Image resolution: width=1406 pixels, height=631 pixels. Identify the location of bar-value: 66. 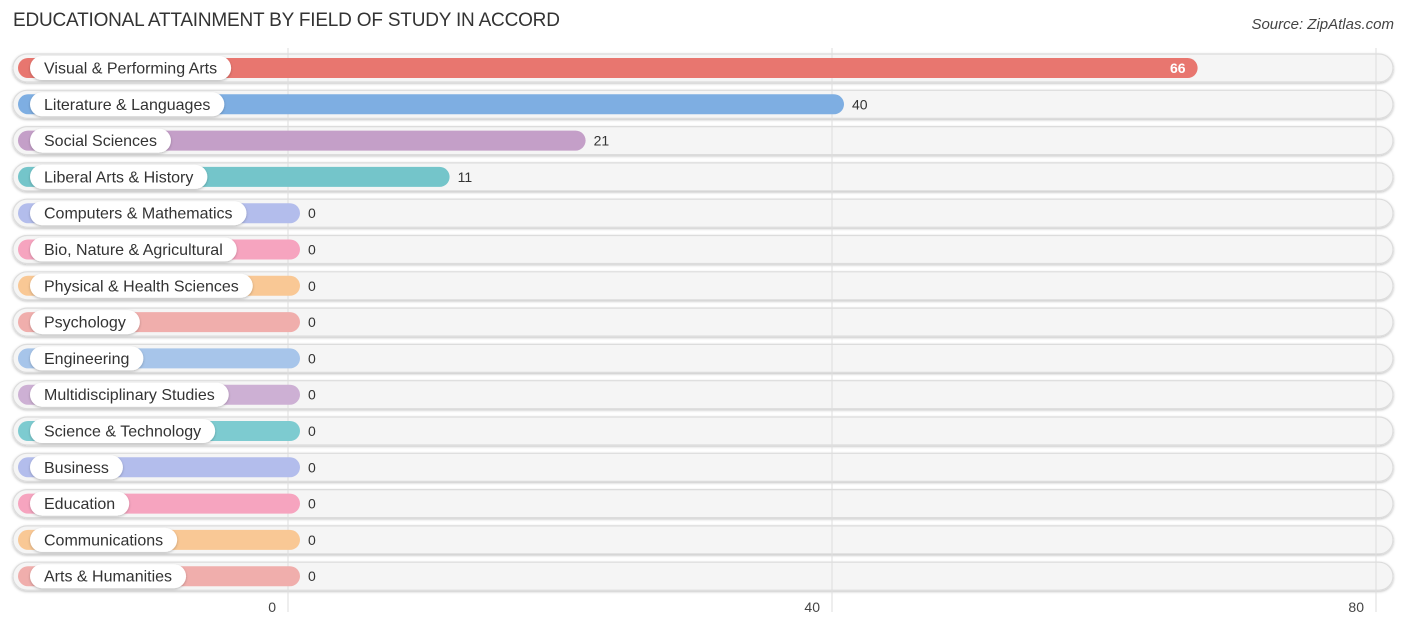
(1178, 68).